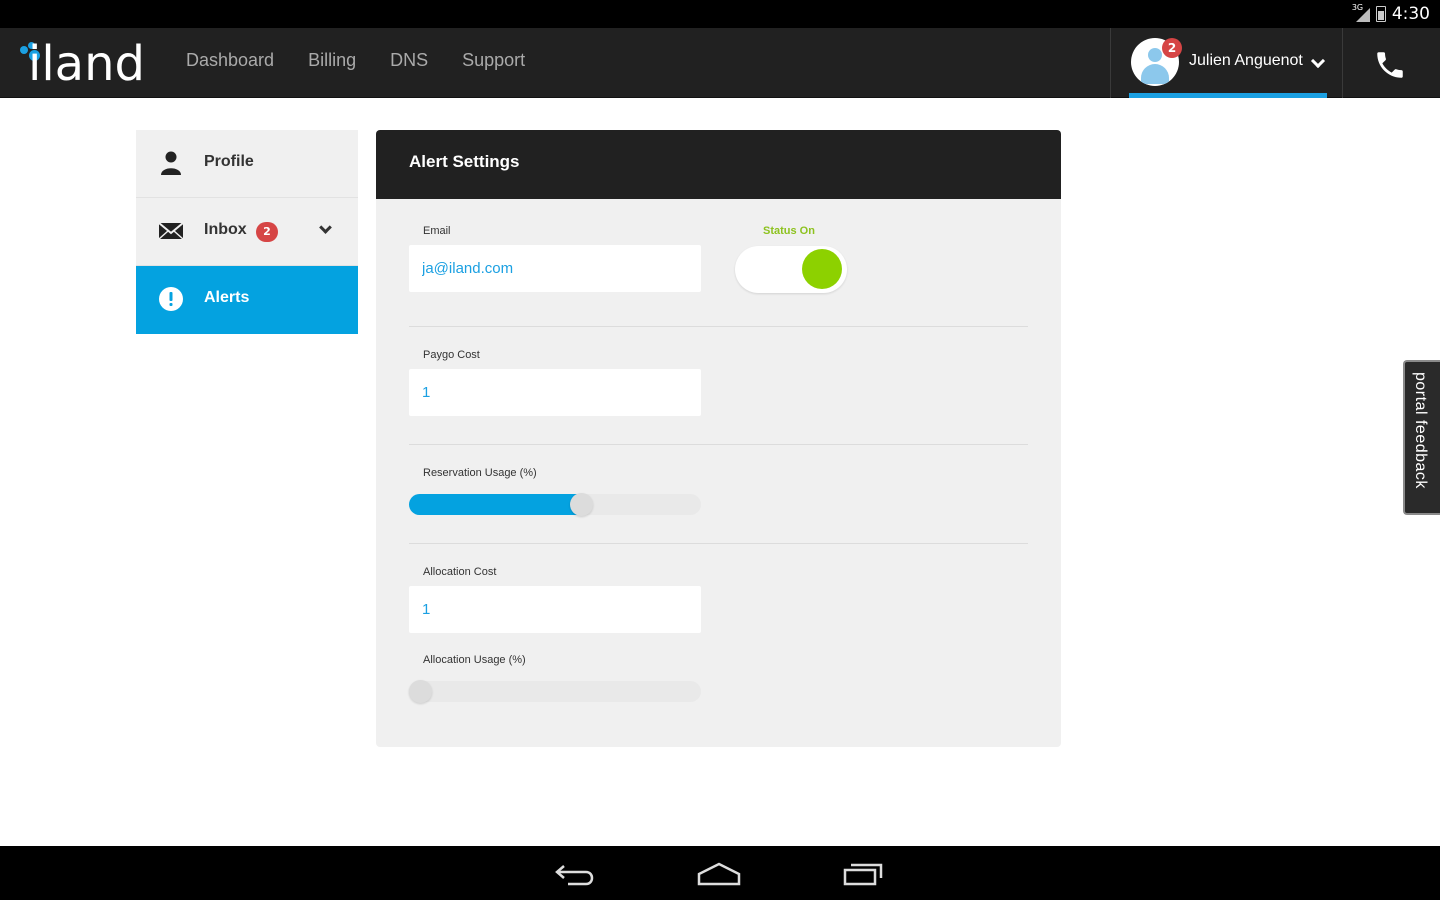 This screenshot has height=900, width=1440. Describe the element at coordinates (225, 229) in the screenshot. I see `sidebar-item-label: Inbox` at that location.